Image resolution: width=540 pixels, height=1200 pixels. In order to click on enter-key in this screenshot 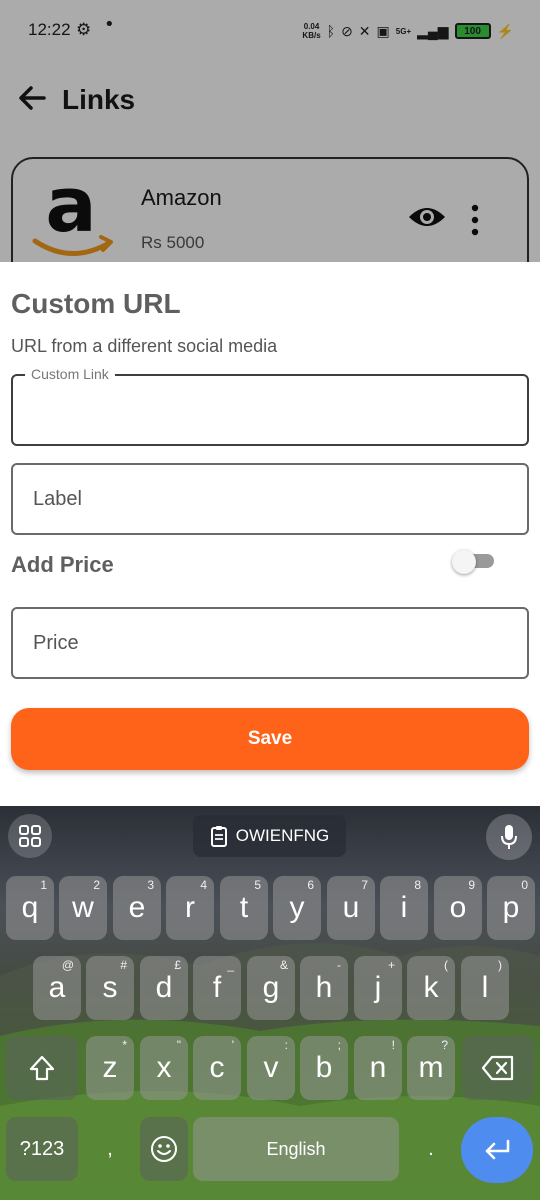, I will do `click(497, 1150)`.